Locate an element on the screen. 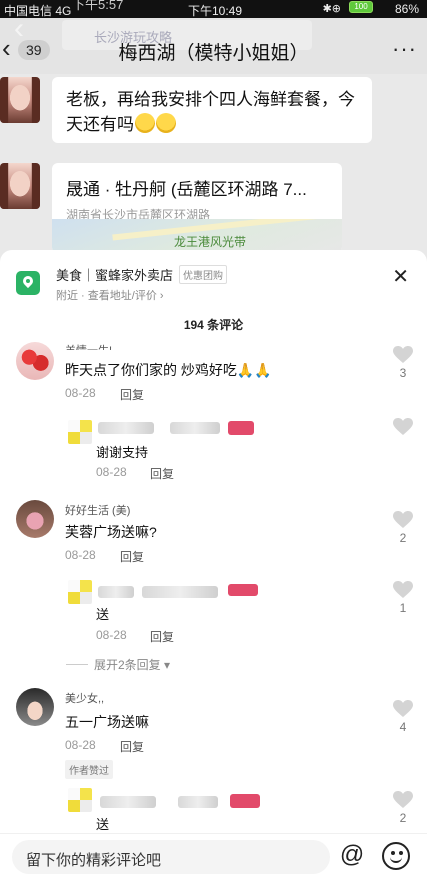  comment-author: 好好生活 (美) is located at coordinates (97, 510).